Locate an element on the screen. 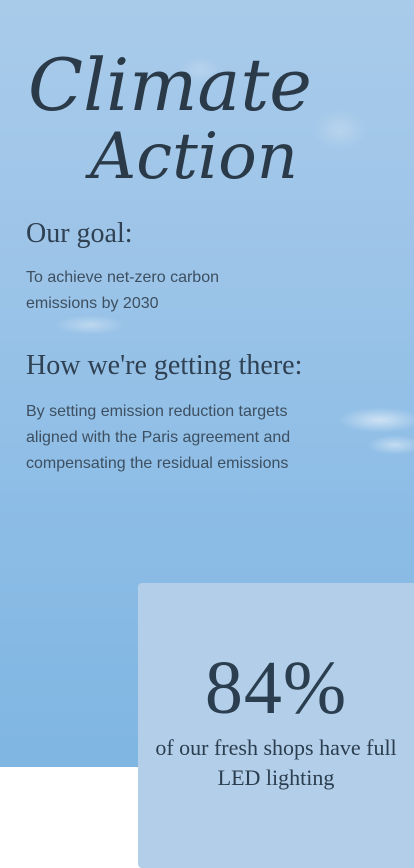  title-line-2: Action is located at coordinates (191, 157).